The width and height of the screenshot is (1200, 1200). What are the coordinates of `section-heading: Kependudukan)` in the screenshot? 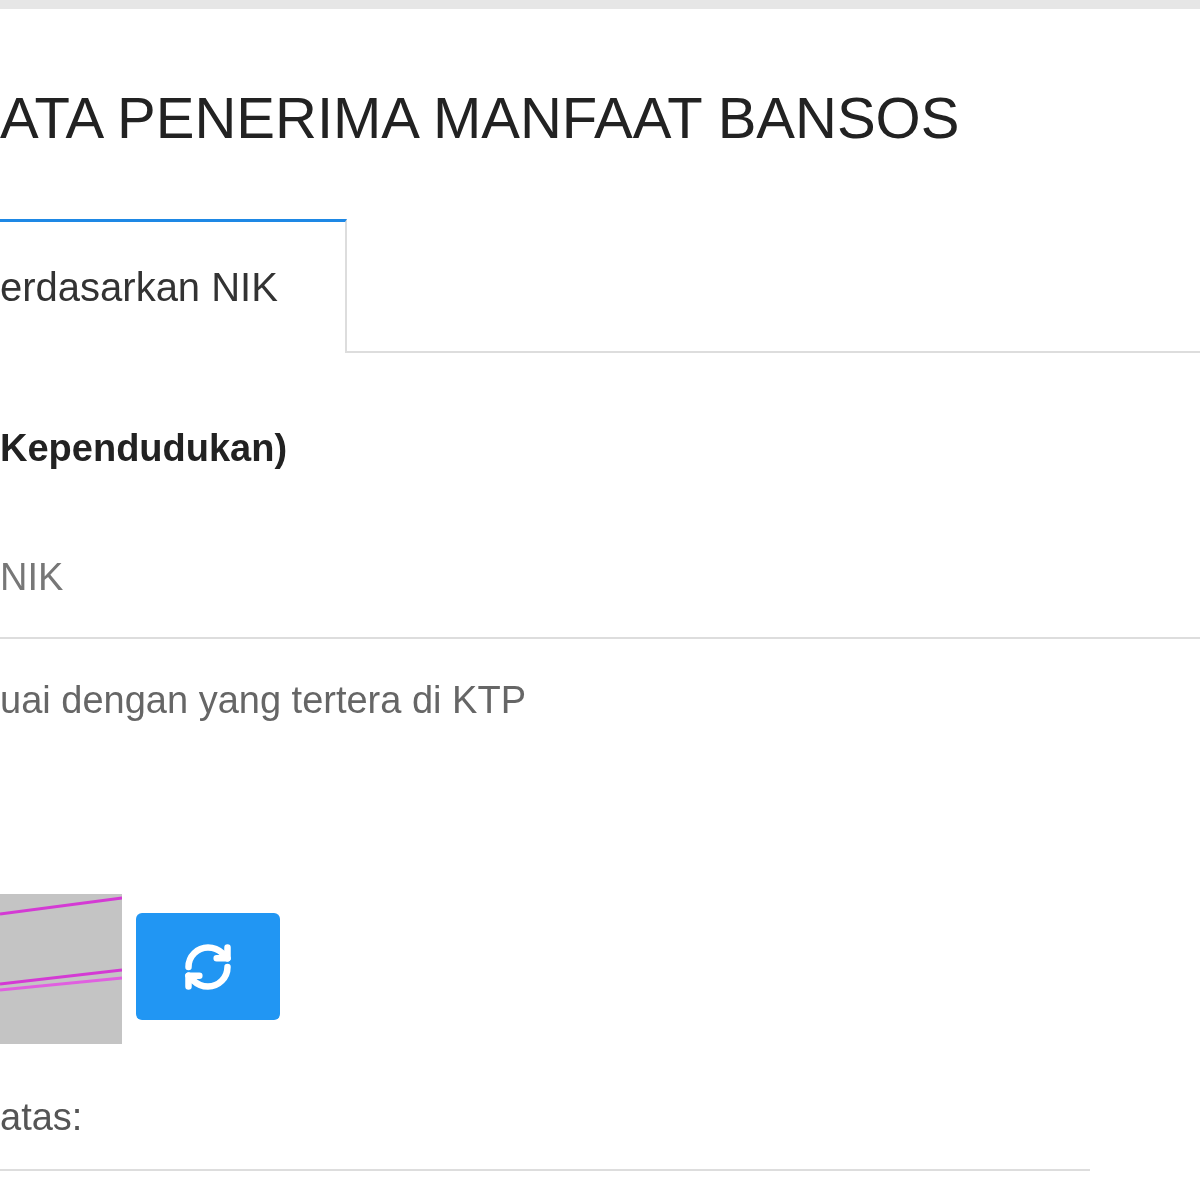 It's located at (144, 448).